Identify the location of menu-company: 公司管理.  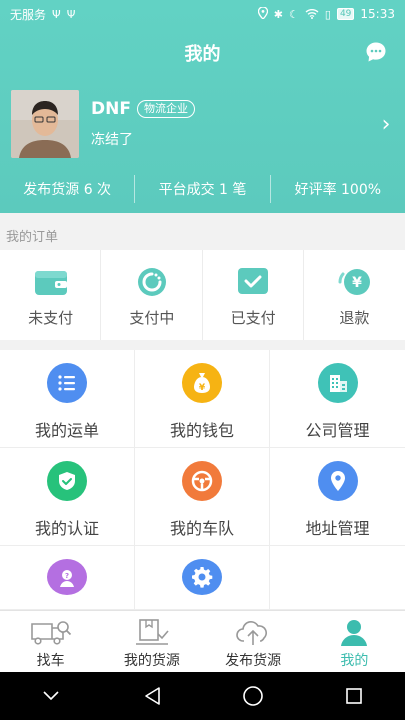
(337, 399).